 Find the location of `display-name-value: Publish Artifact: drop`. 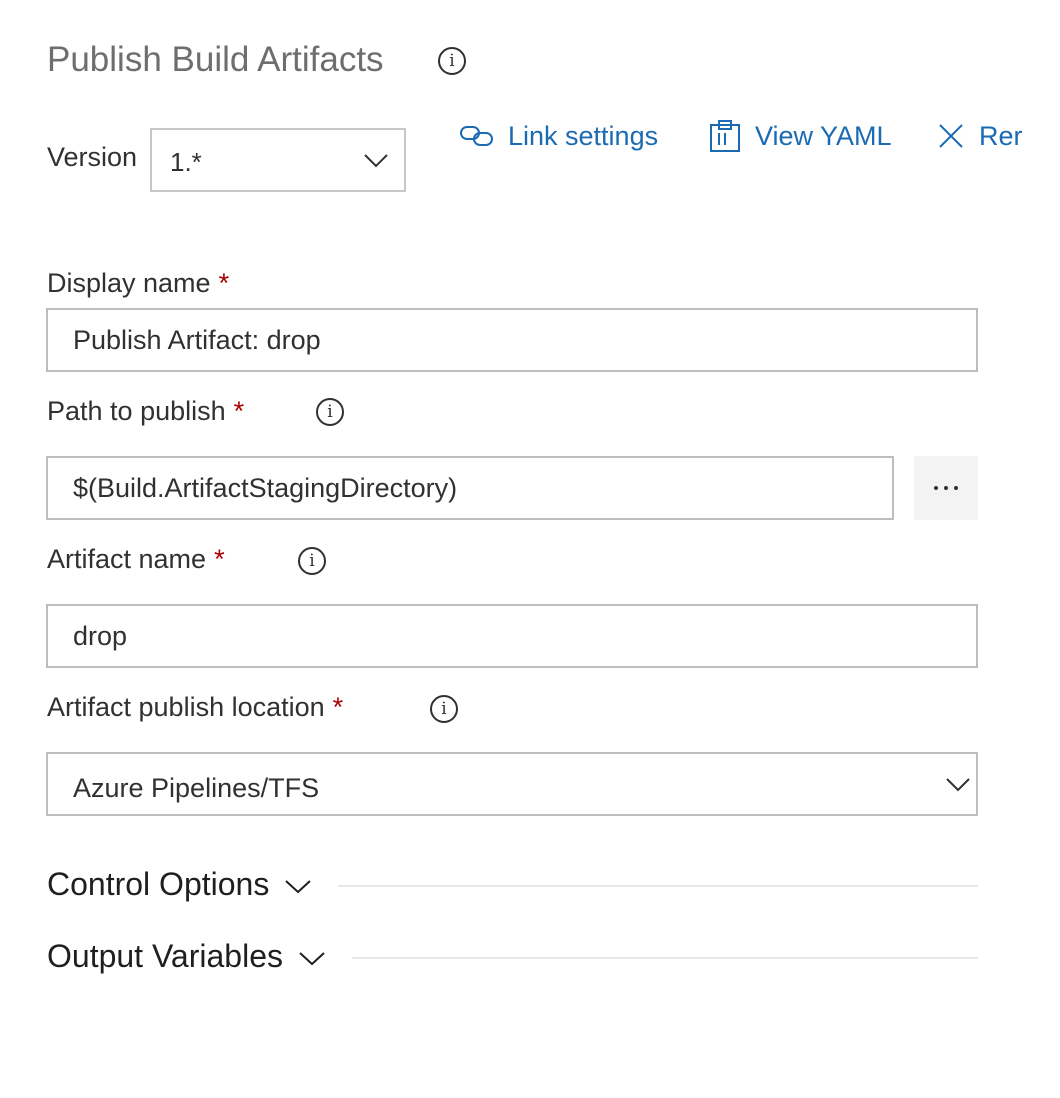

display-name-value: Publish Artifact: drop is located at coordinates (197, 340).